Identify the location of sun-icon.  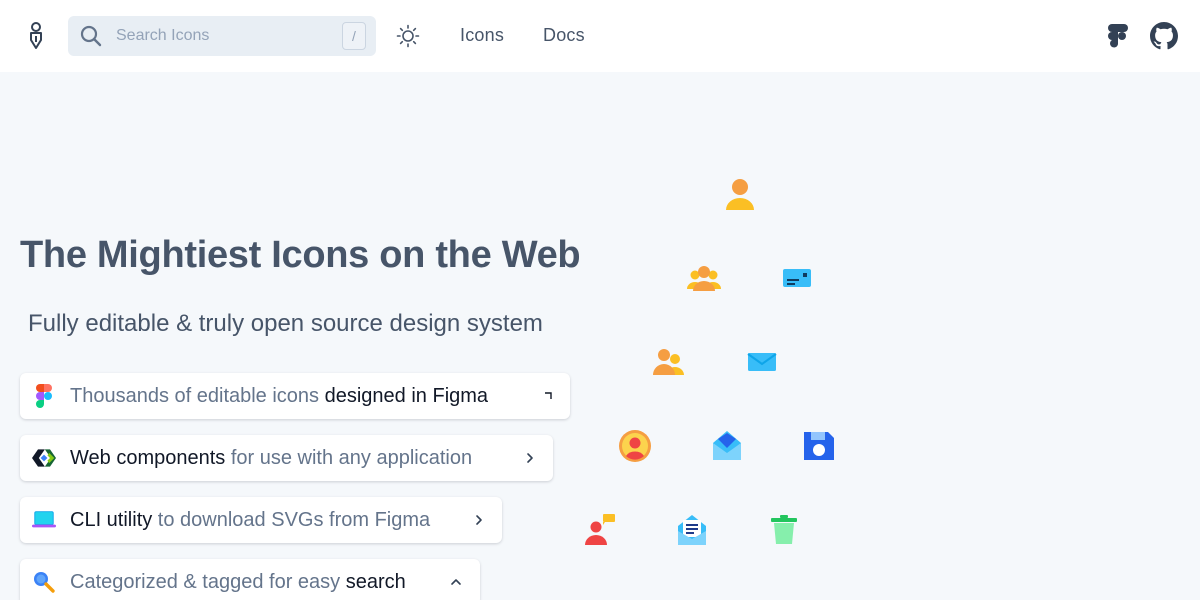
(408, 36).